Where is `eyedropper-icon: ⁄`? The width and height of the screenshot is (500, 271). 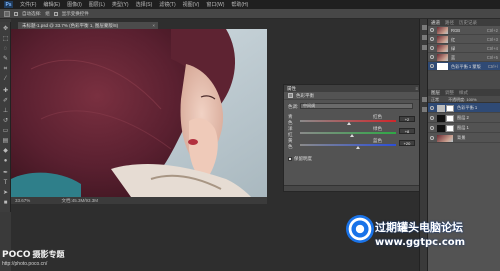
eyedropper-icon: ⁄ is located at coordinates (5, 79).